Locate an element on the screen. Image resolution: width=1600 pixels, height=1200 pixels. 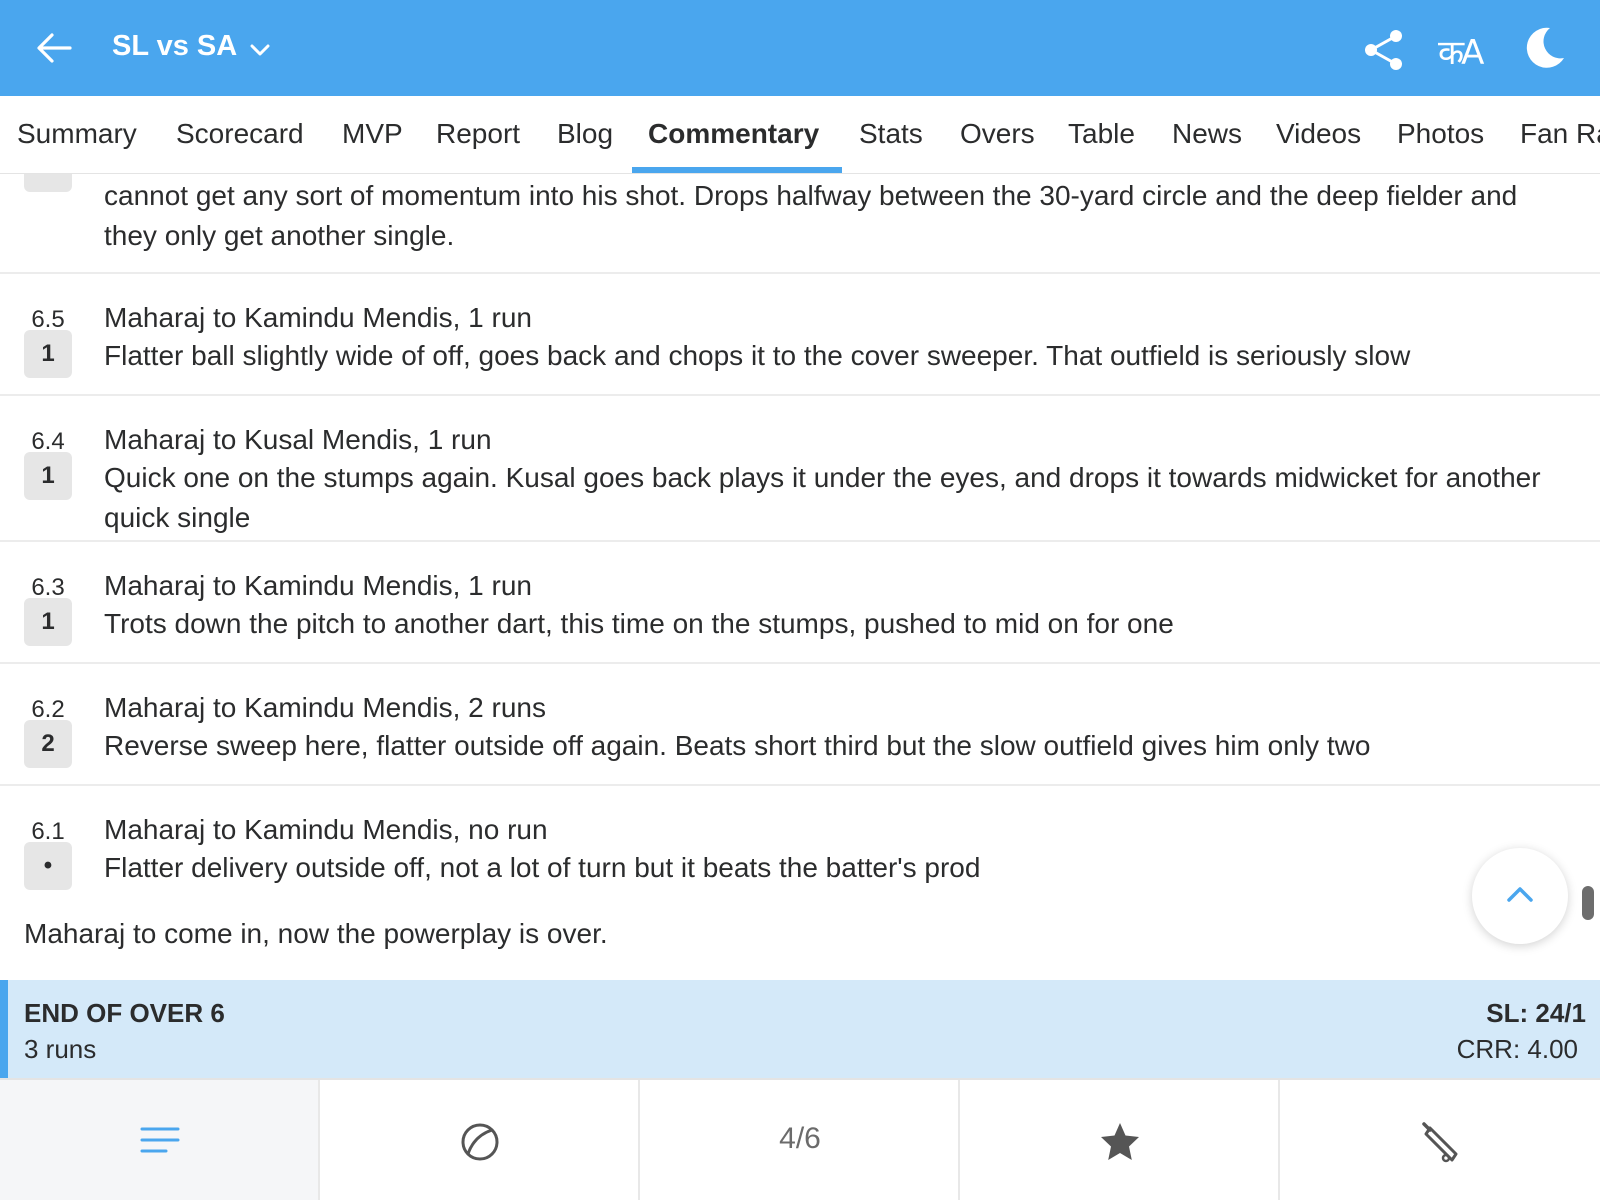
tab-photos: Photos is located at coordinates (1440, 134).